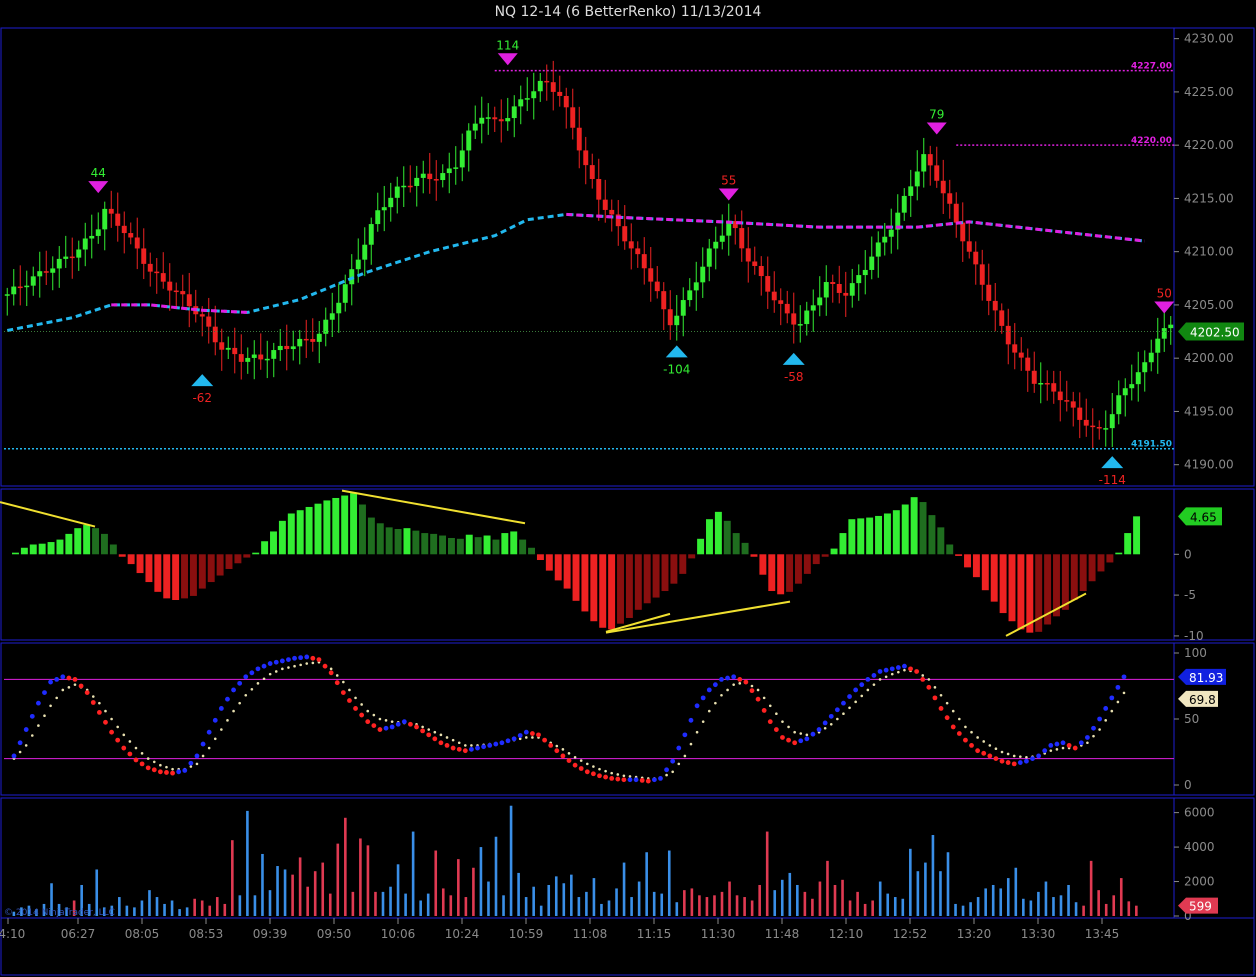 The image size is (1256, 977). Describe the element at coordinates (1215, 333) in the screenshot. I see `last-price-label: 4202.50` at that location.